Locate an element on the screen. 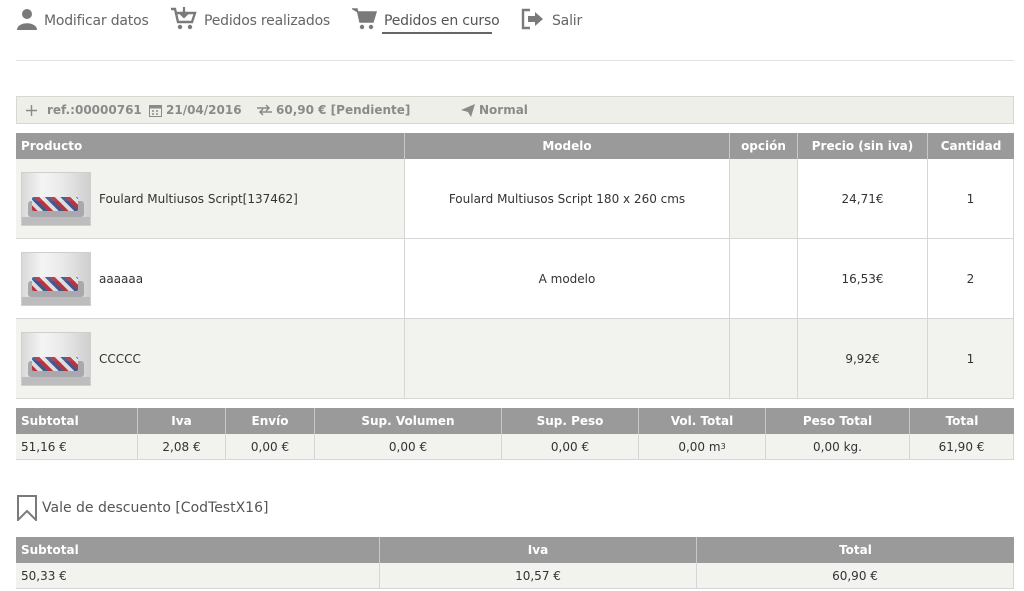 This screenshot has width=1024, height=591. totals-vol-total: 0,00 m is located at coordinates (699, 446).